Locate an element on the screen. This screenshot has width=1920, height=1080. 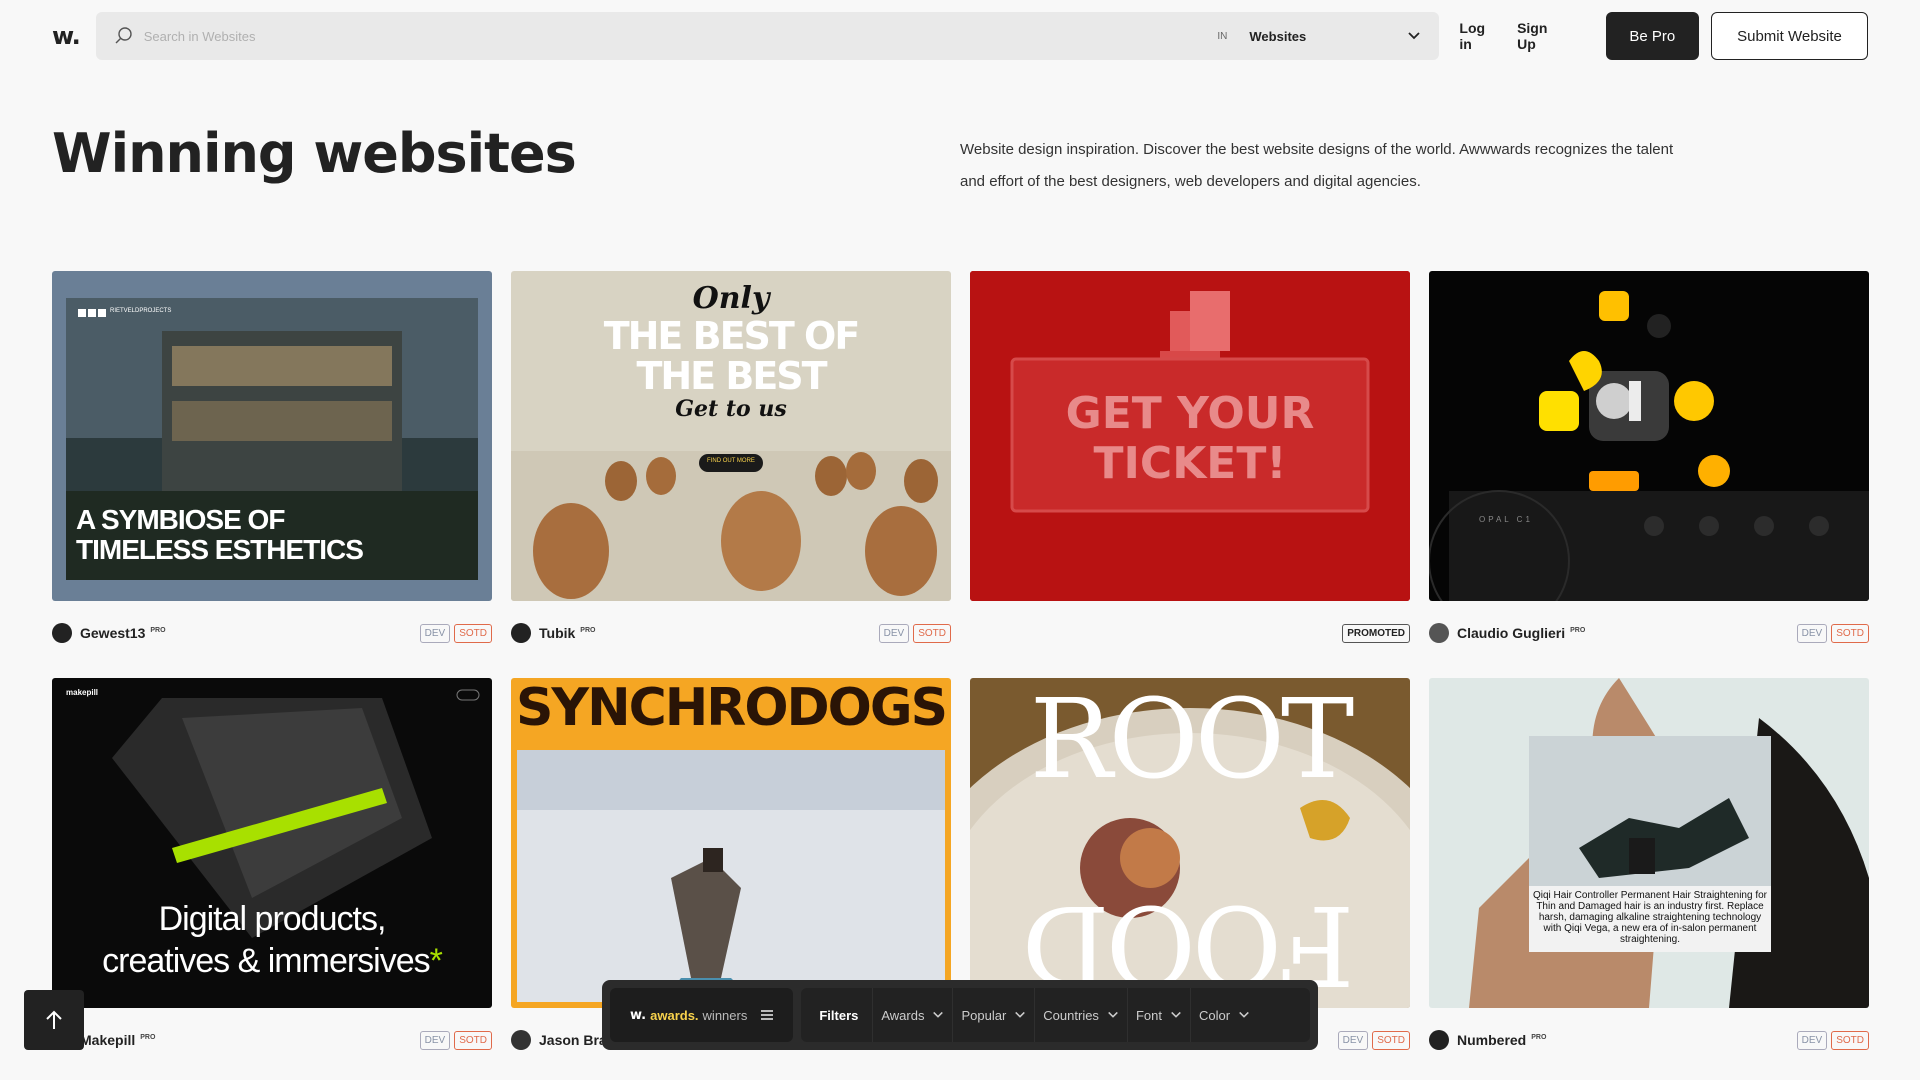
page-title: Winning websites is located at coordinates (314, 153).